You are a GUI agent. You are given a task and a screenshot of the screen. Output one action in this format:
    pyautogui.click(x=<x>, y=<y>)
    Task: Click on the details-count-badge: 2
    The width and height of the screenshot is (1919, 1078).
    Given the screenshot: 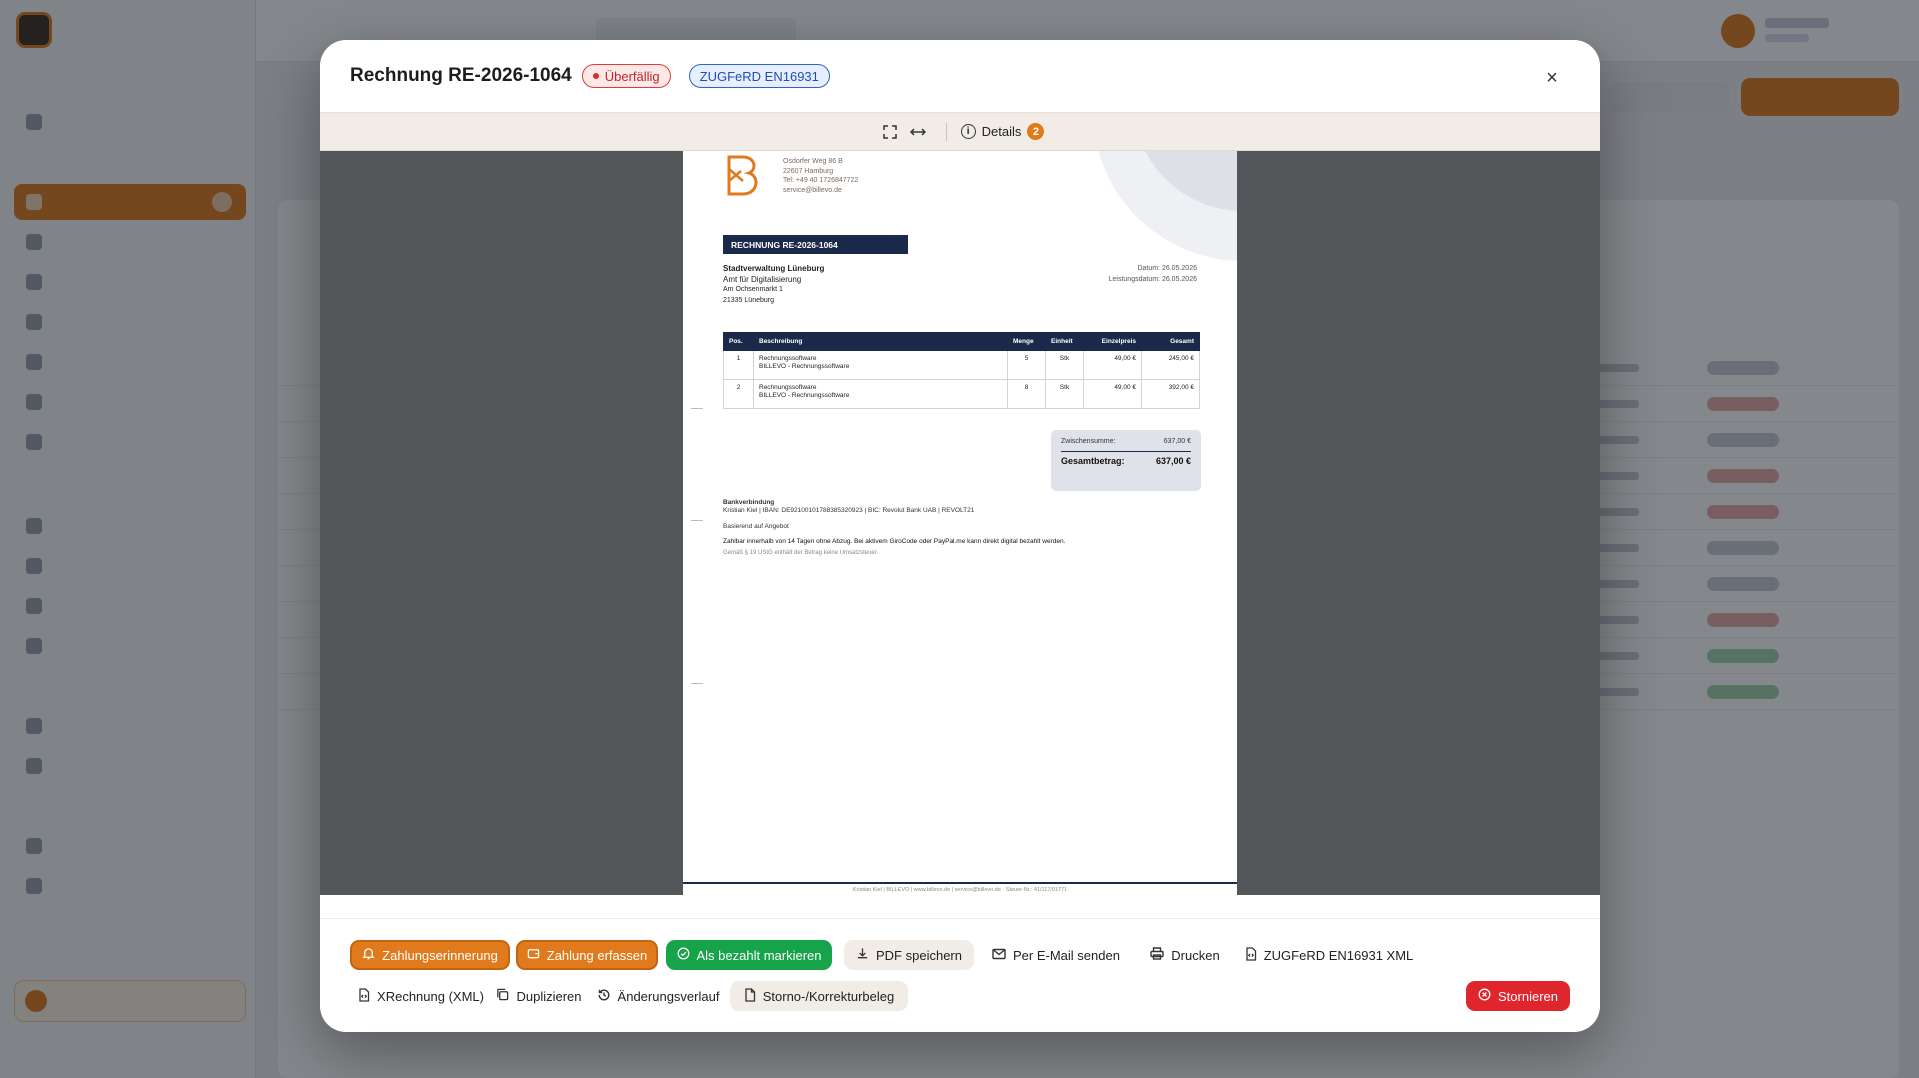 What is the action you would take?
    pyautogui.click(x=1036, y=131)
    